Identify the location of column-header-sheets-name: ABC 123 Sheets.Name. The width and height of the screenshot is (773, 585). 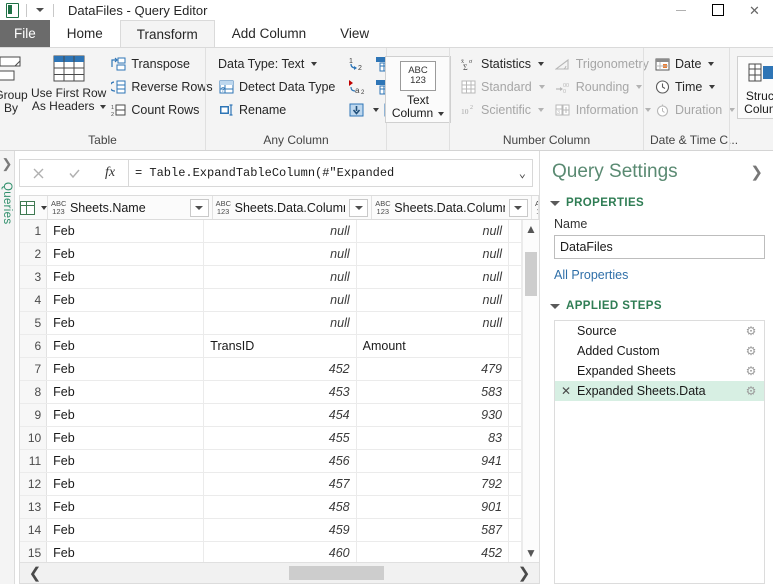
(130, 207).